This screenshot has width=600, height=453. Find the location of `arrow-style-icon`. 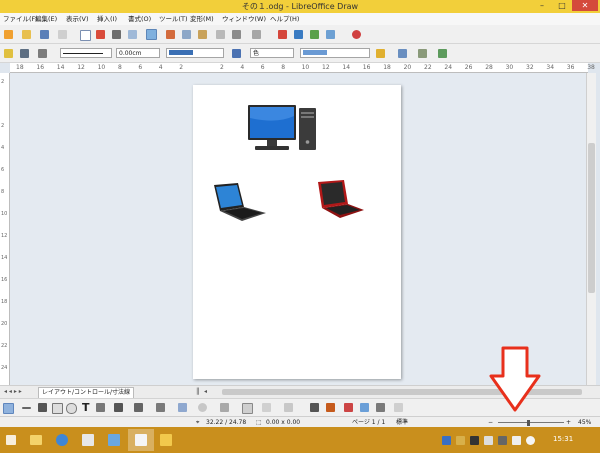

arrow-style-icon is located at coordinates (42, 53).